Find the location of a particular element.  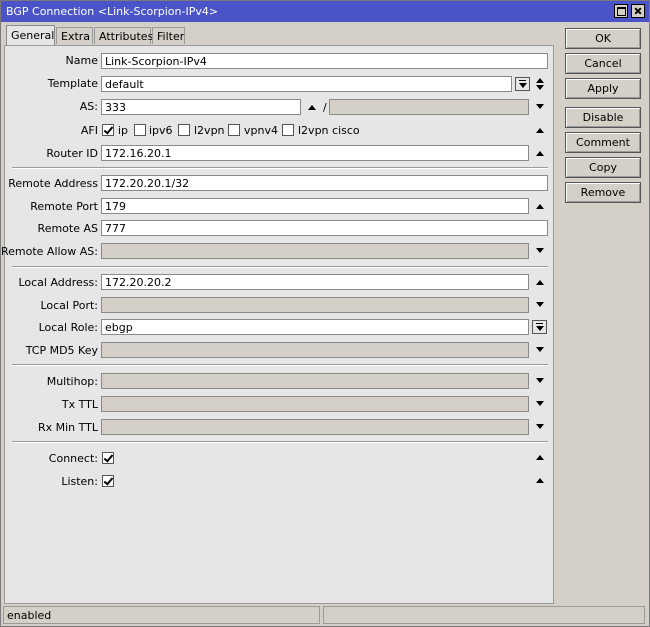

tcp-md5-key-label: TCP MD5 Key is located at coordinates (61, 350).